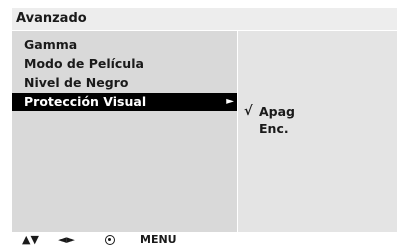 The height and width of the screenshot is (249, 409). I want to click on option-enc: Enc., so click(274, 129).